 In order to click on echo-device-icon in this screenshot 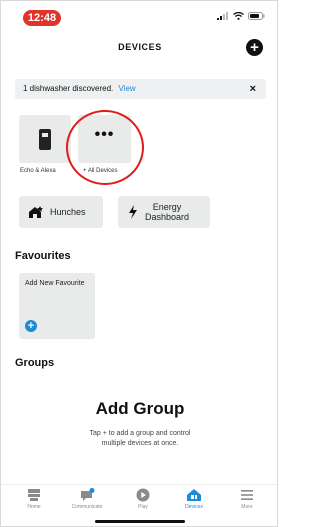, I will do `click(45, 139)`.